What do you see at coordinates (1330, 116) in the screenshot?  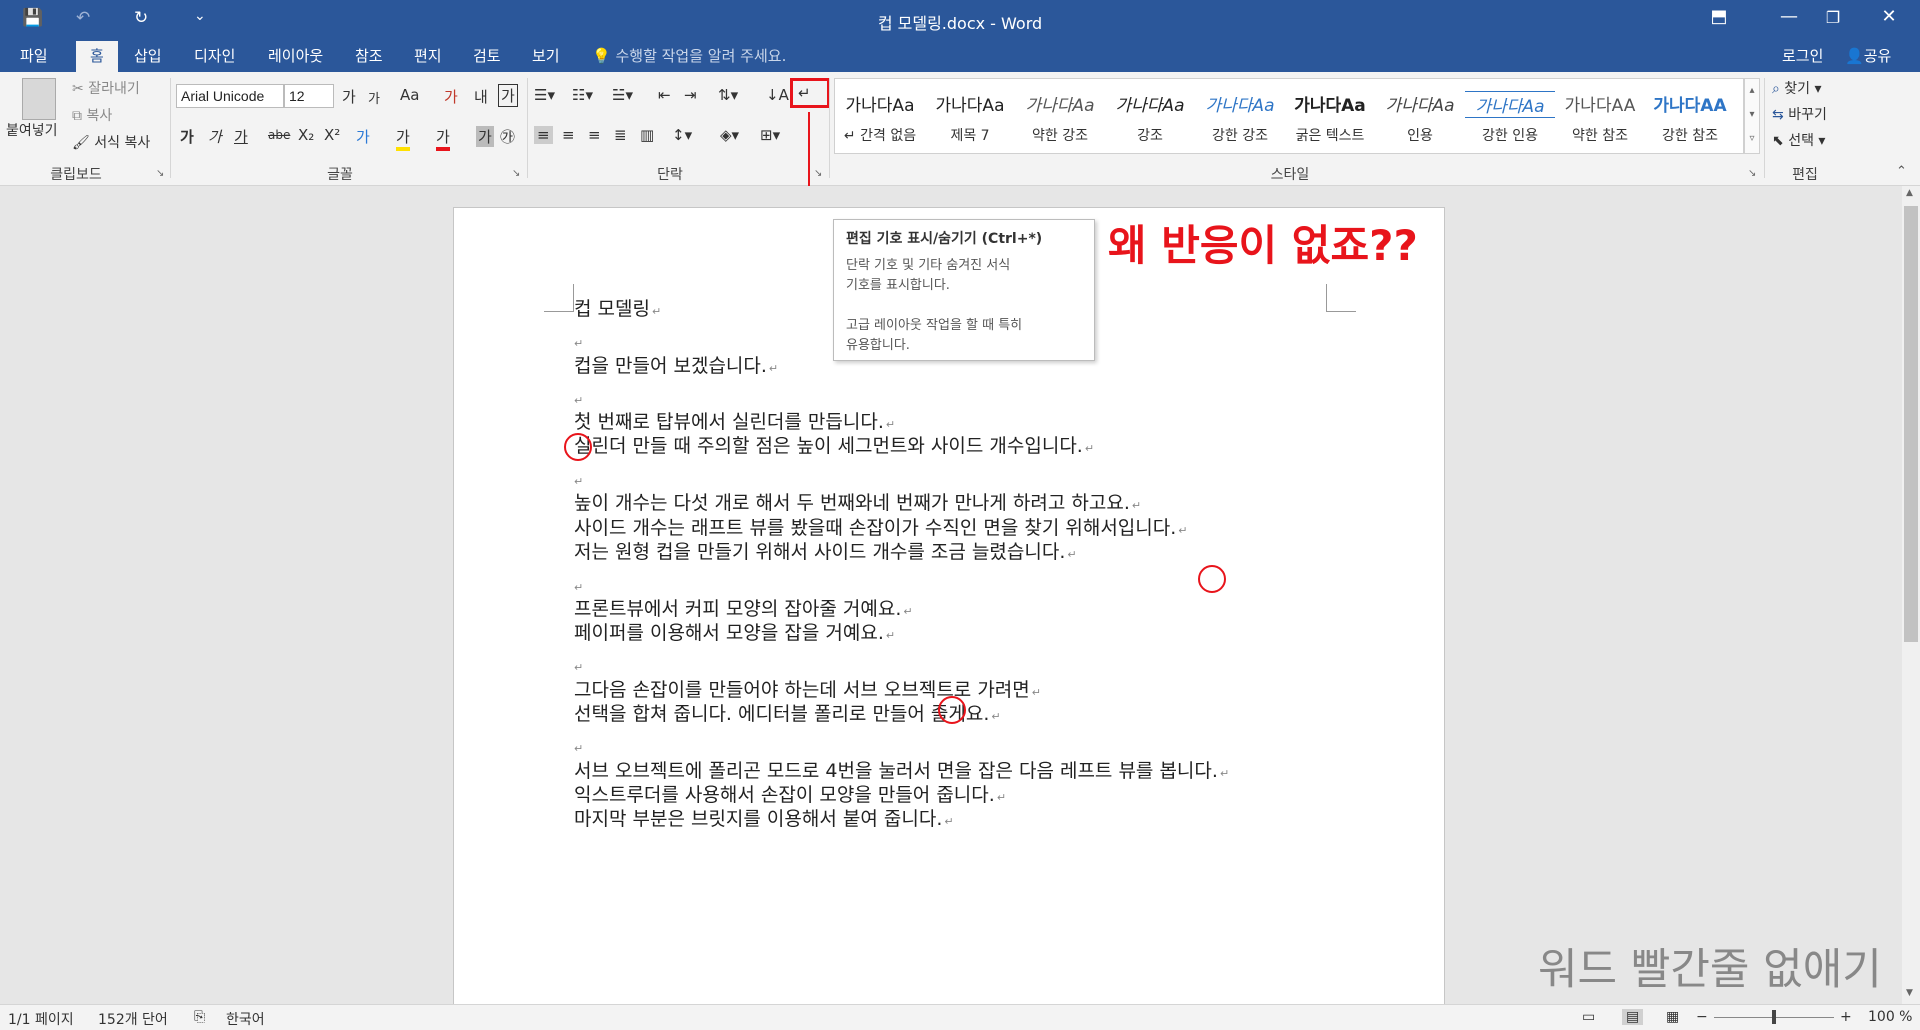 I see `style-strong: 가나다Aa 굵은 텍스트` at bounding box center [1330, 116].